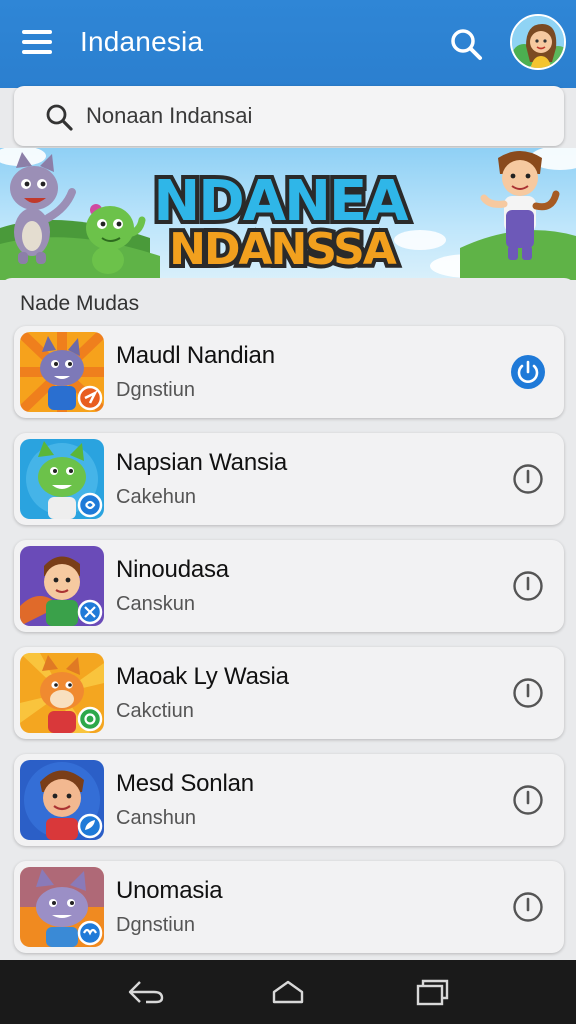 The width and height of the screenshot is (576, 1024). I want to click on section-title: Nade Mudas, so click(80, 303).